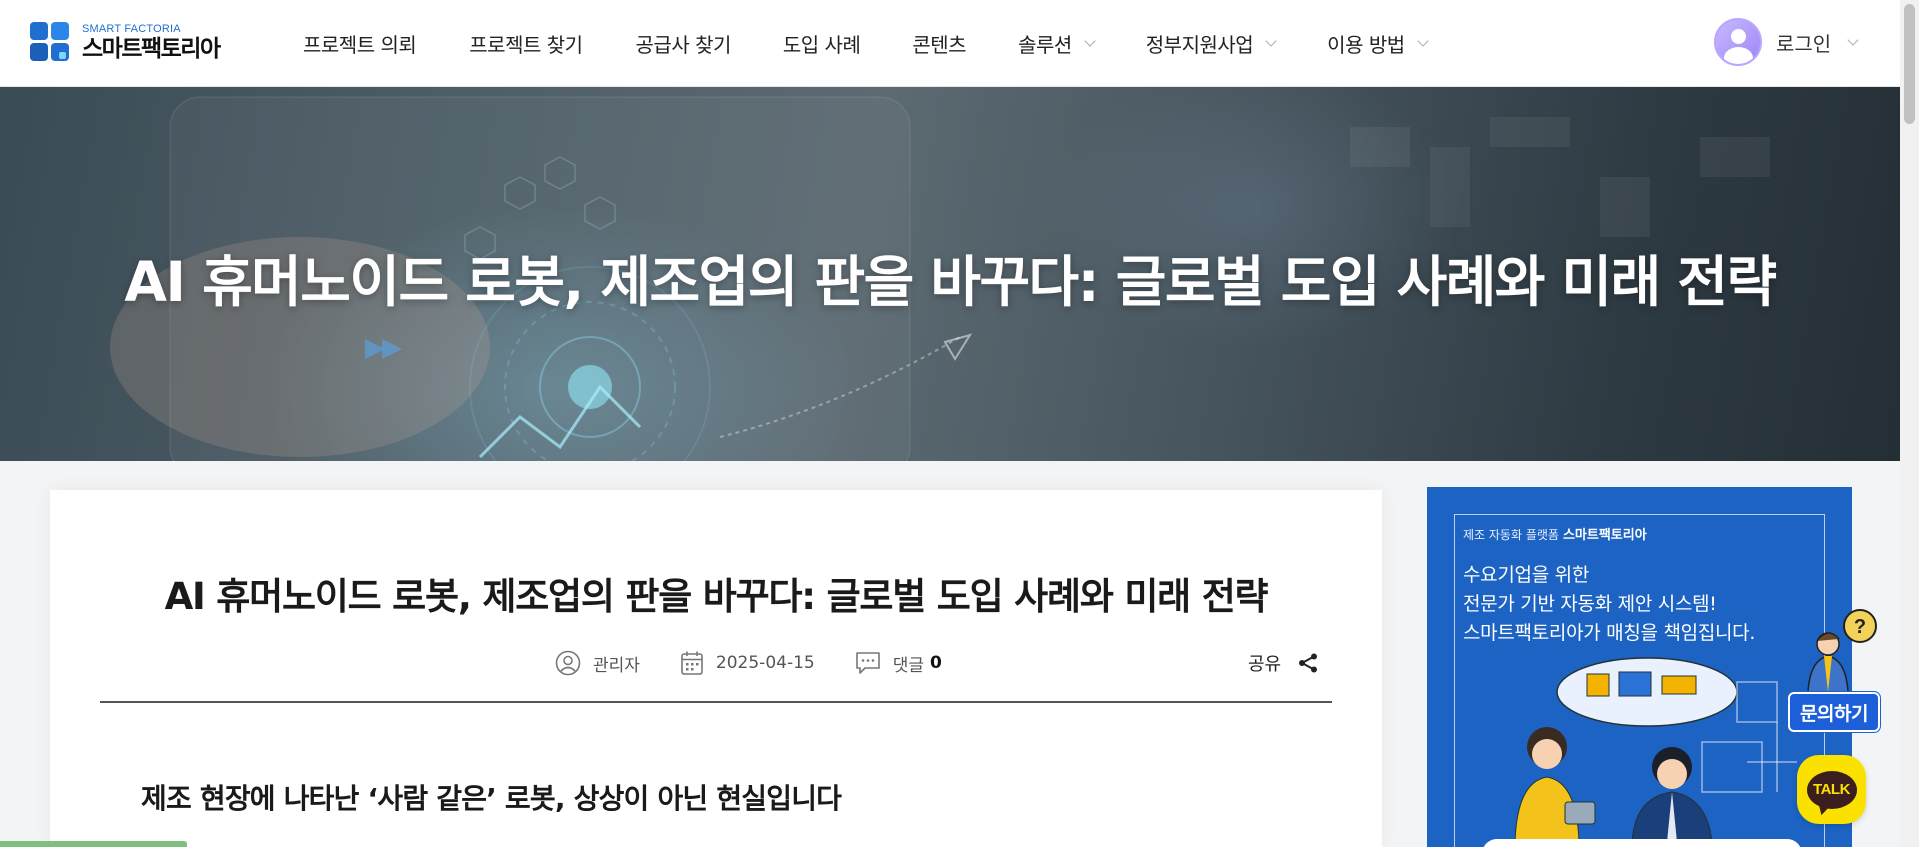 The width and height of the screenshot is (1919, 847). What do you see at coordinates (50, 42) in the screenshot?
I see `logo-mark-icon` at bounding box center [50, 42].